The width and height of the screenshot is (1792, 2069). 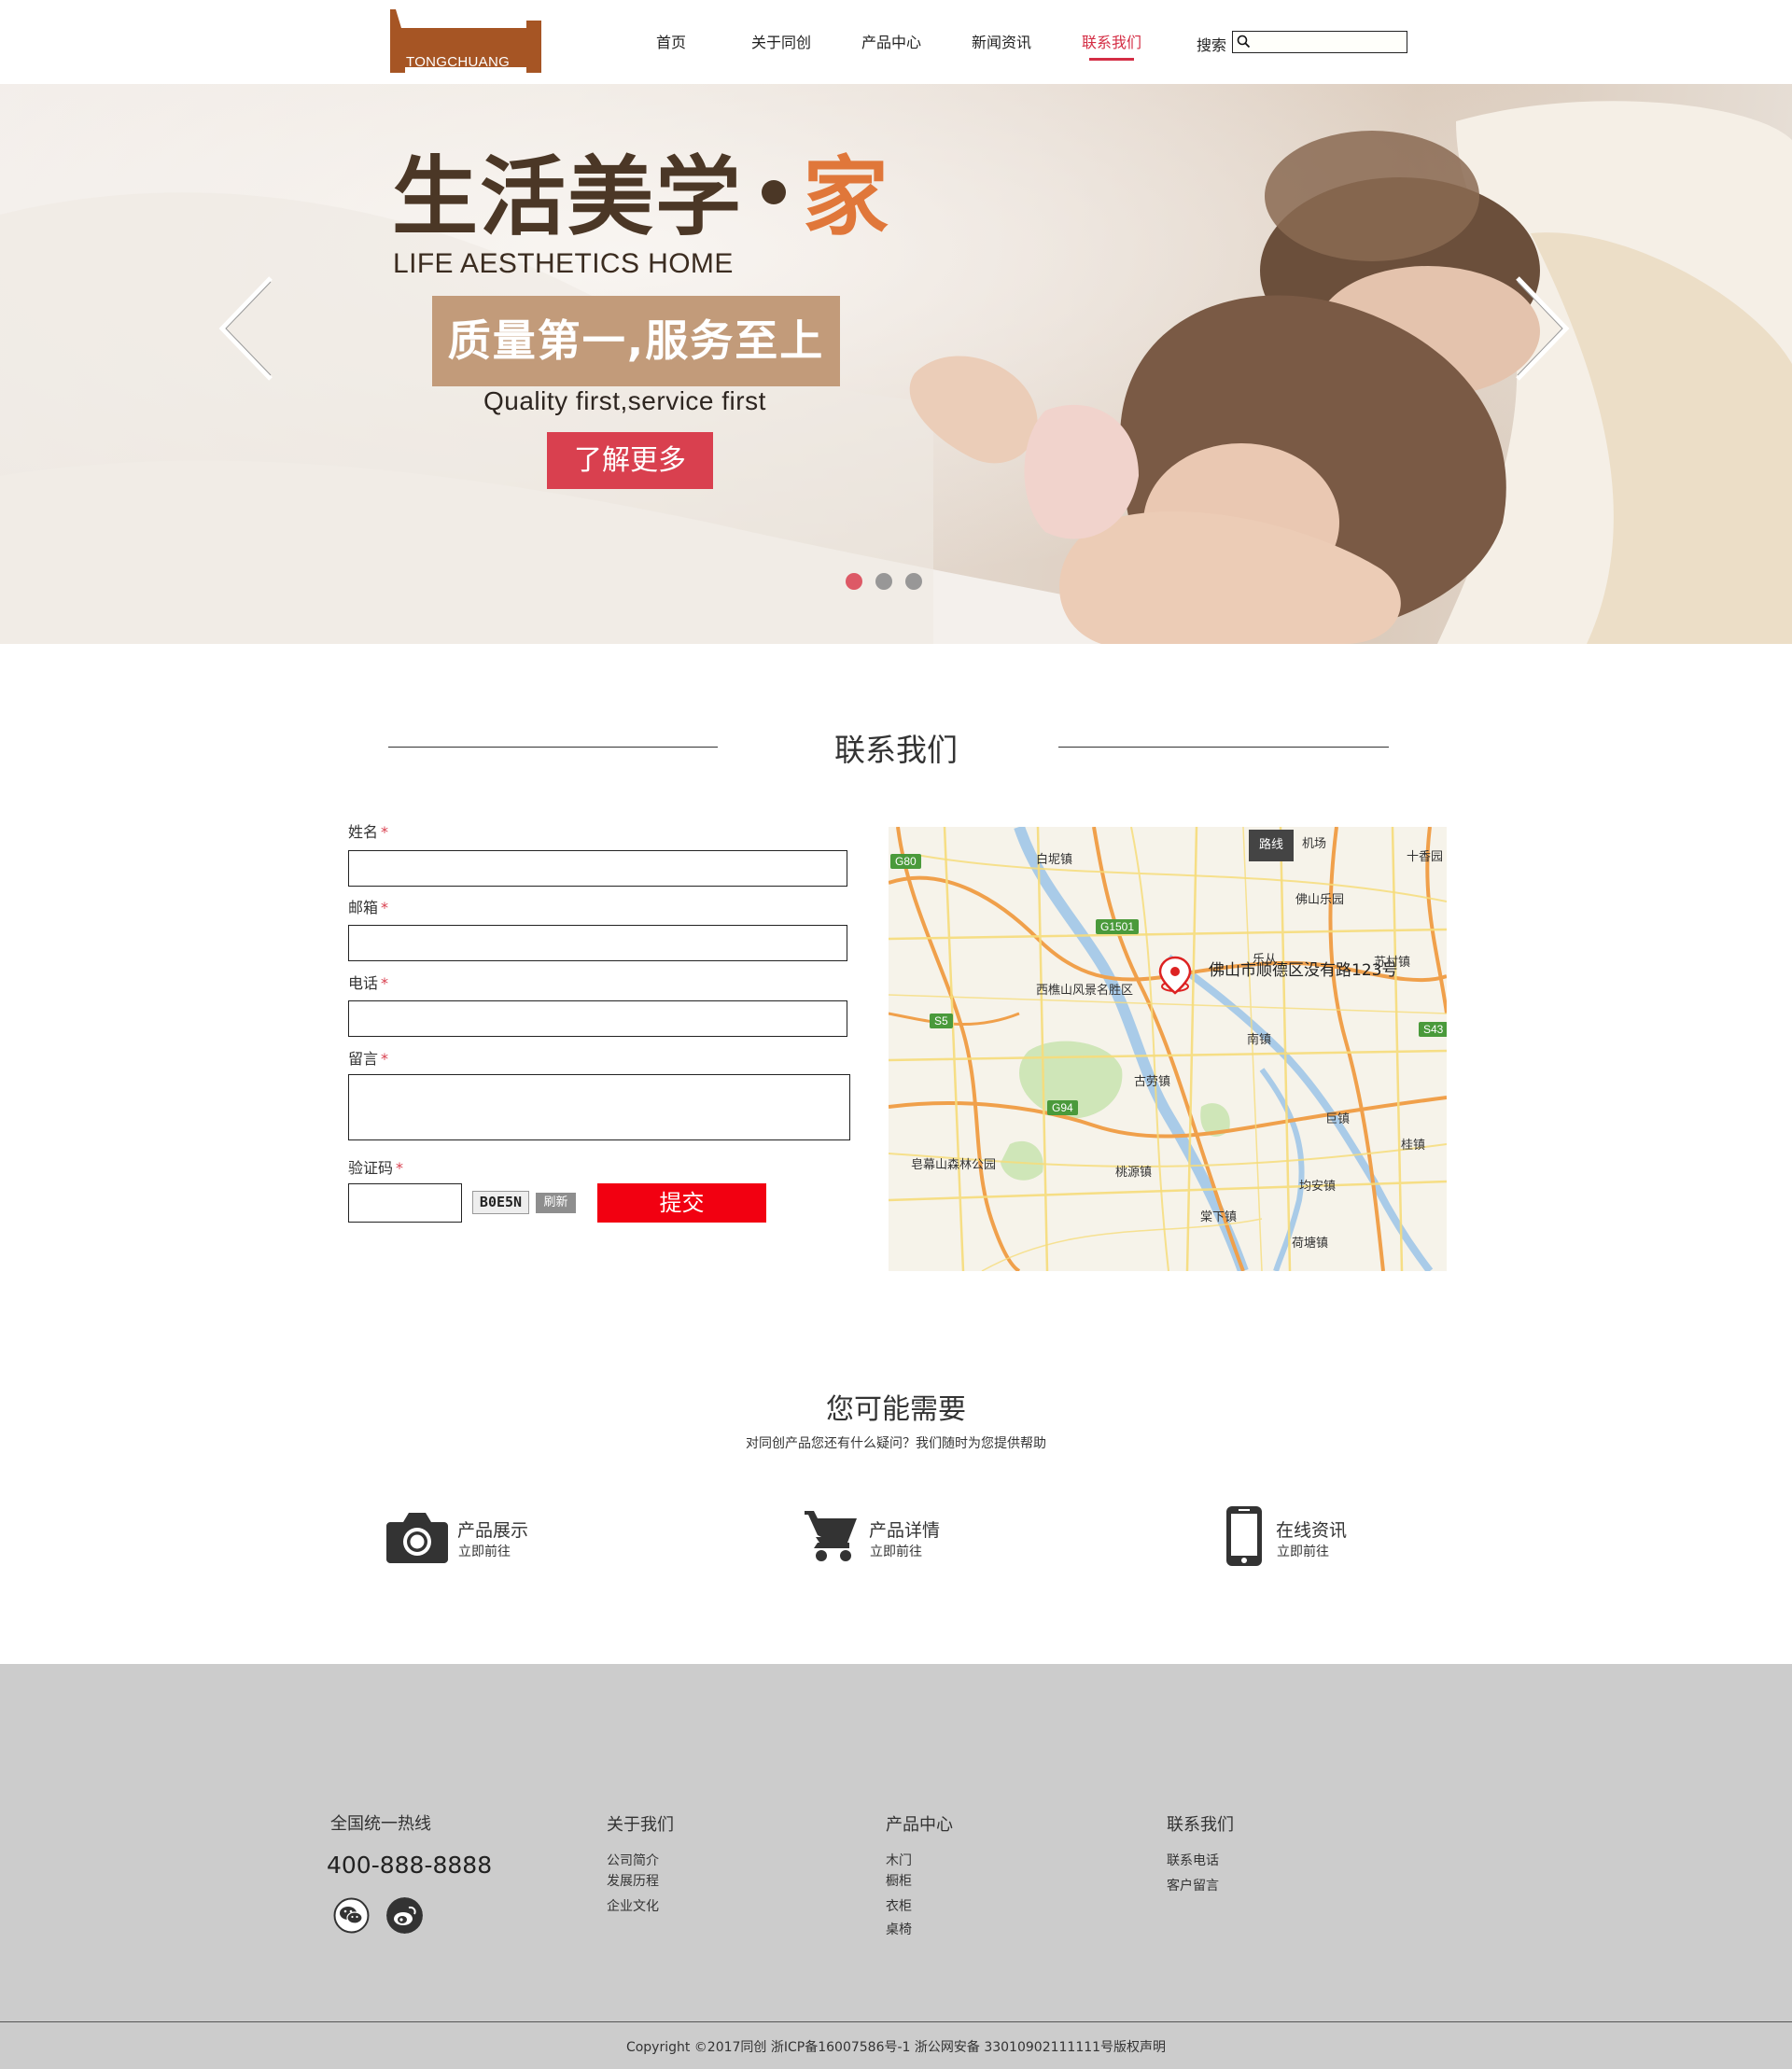 What do you see at coordinates (671, 42) in the screenshot?
I see `nav-home: 首页` at bounding box center [671, 42].